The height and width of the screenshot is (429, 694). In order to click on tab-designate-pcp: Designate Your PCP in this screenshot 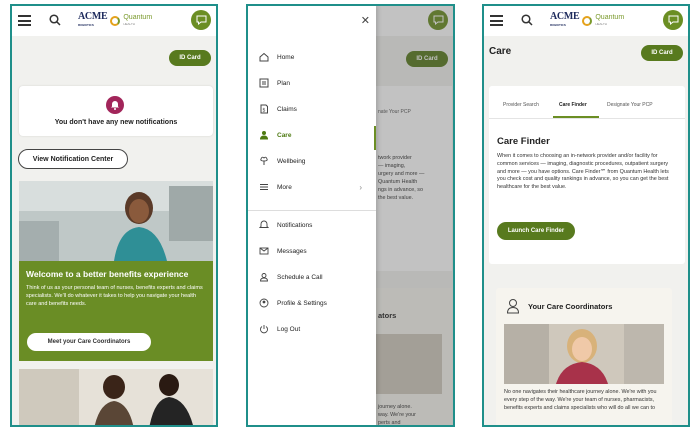, I will do `click(630, 105)`.